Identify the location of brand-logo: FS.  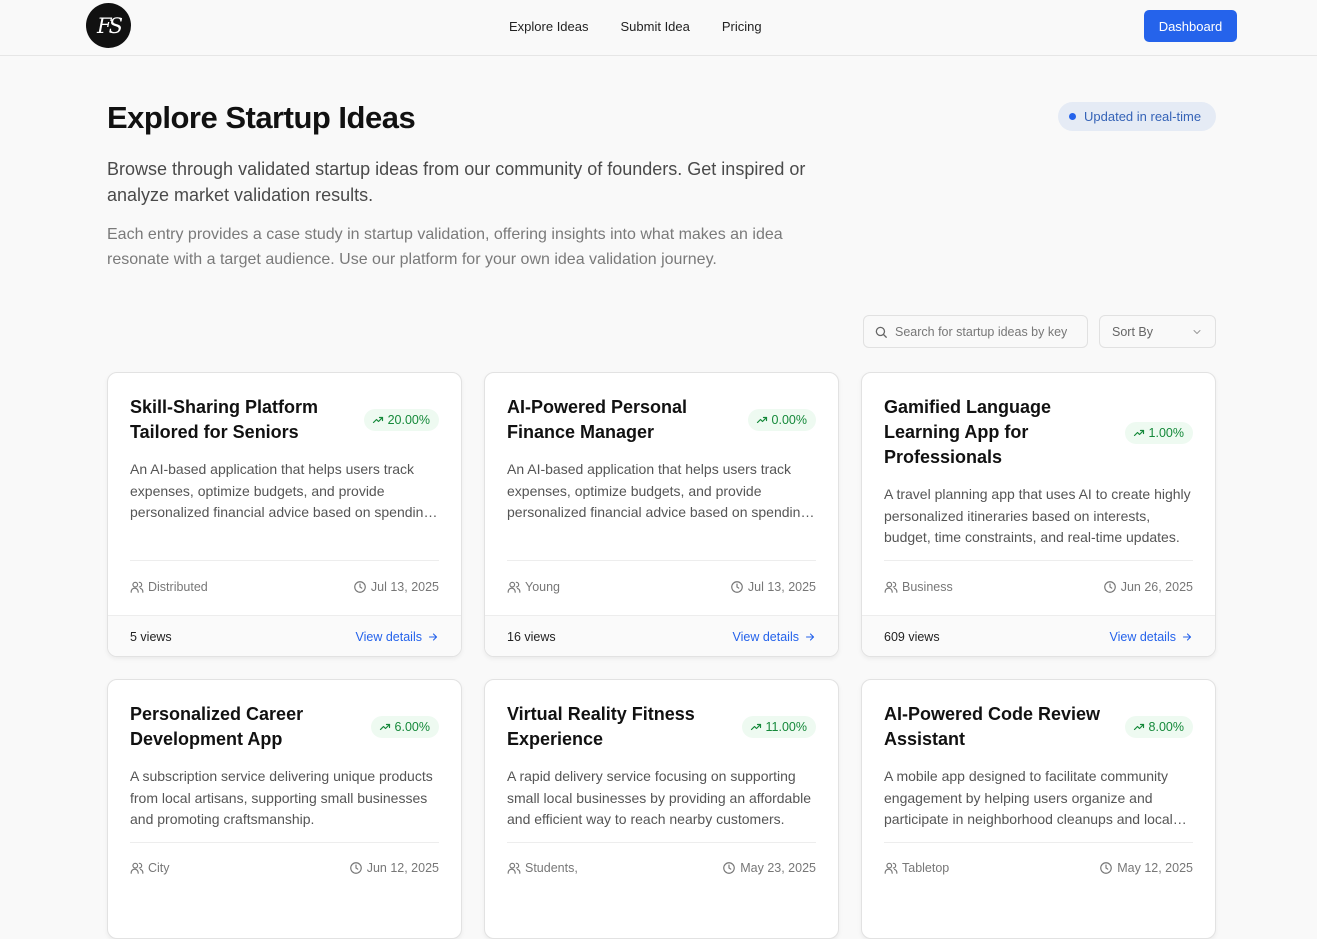
(108, 25).